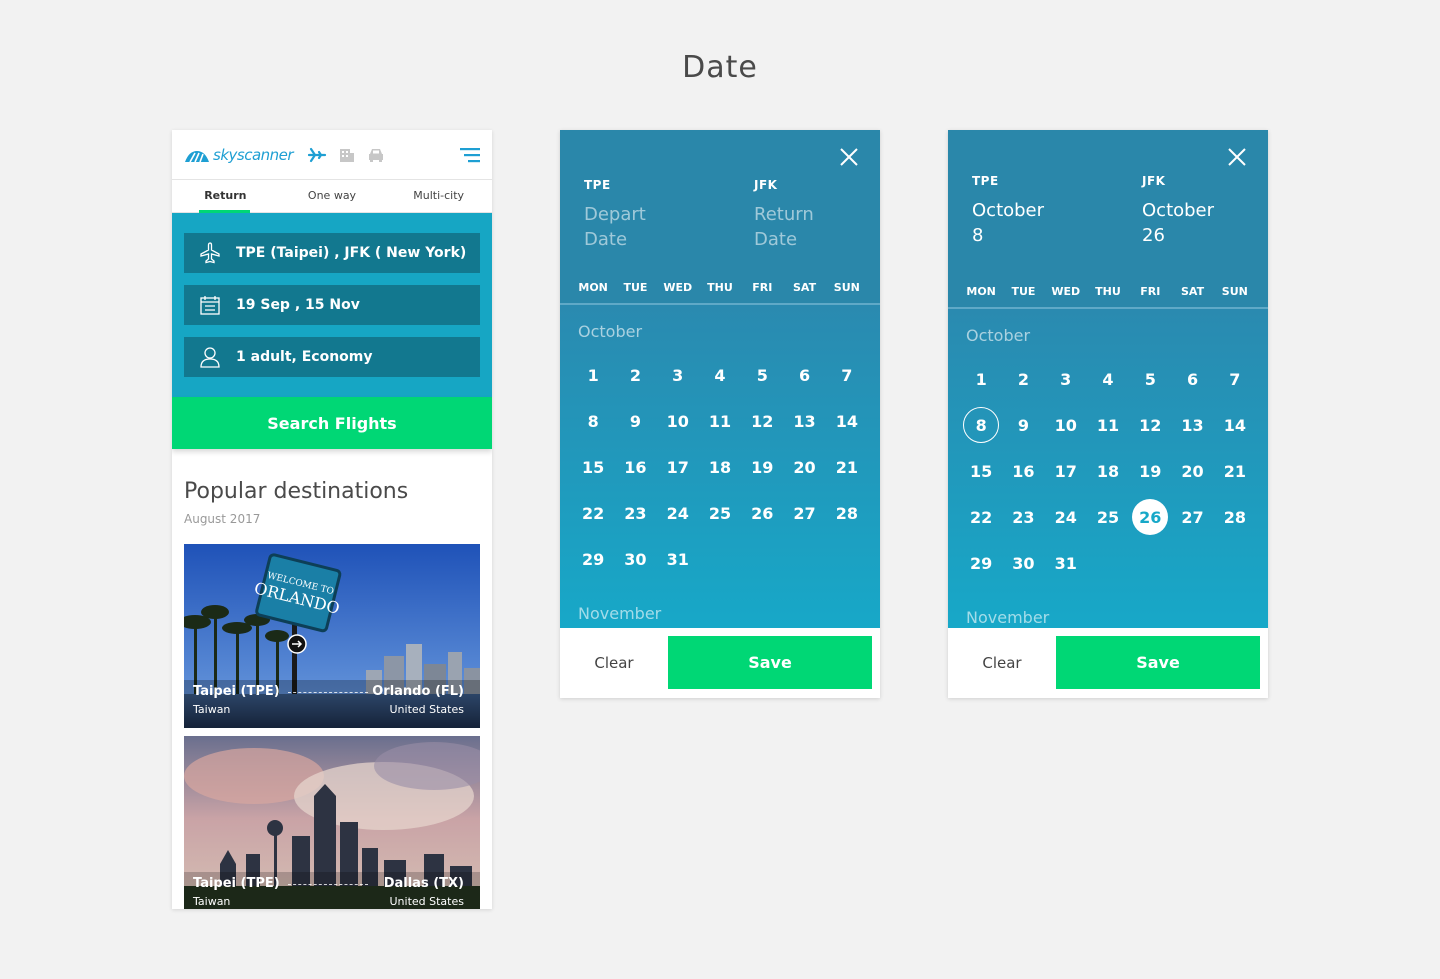  What do you see at coordinates (225, 196) in the screenshot?
I see `tab-return: Return` at bounding box center [225, 196].